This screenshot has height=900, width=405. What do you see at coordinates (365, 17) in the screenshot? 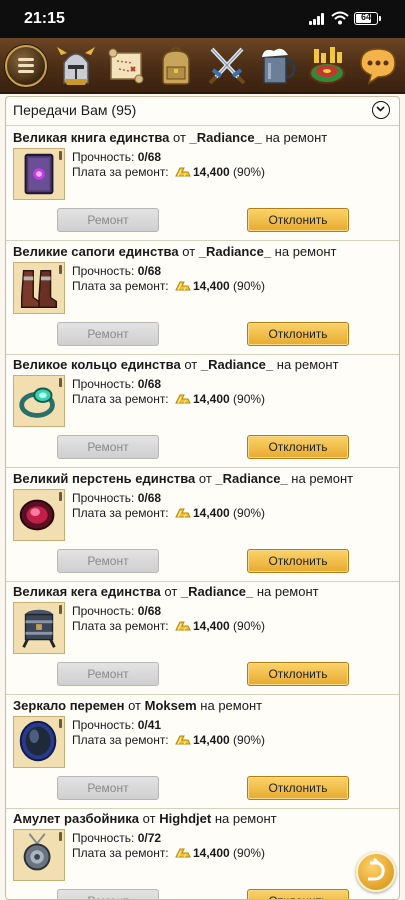
I see `battery-level: 64` at bounding box center [365, 17].